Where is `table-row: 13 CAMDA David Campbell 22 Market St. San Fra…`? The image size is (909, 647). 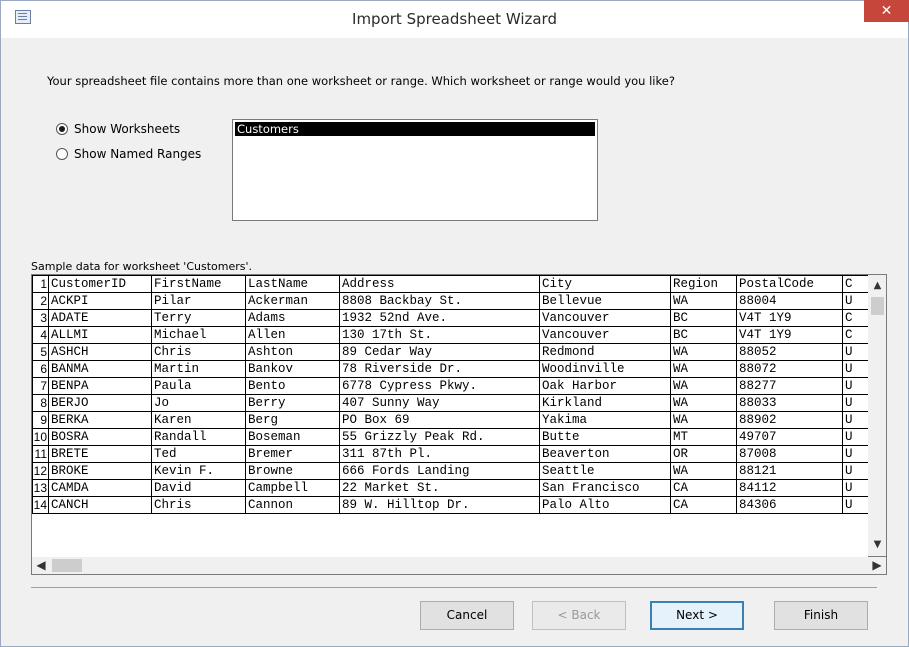
table-row: 13 CAMDA David Campbell 22 Market St. San Fra… is located at coordinates (450, 488).